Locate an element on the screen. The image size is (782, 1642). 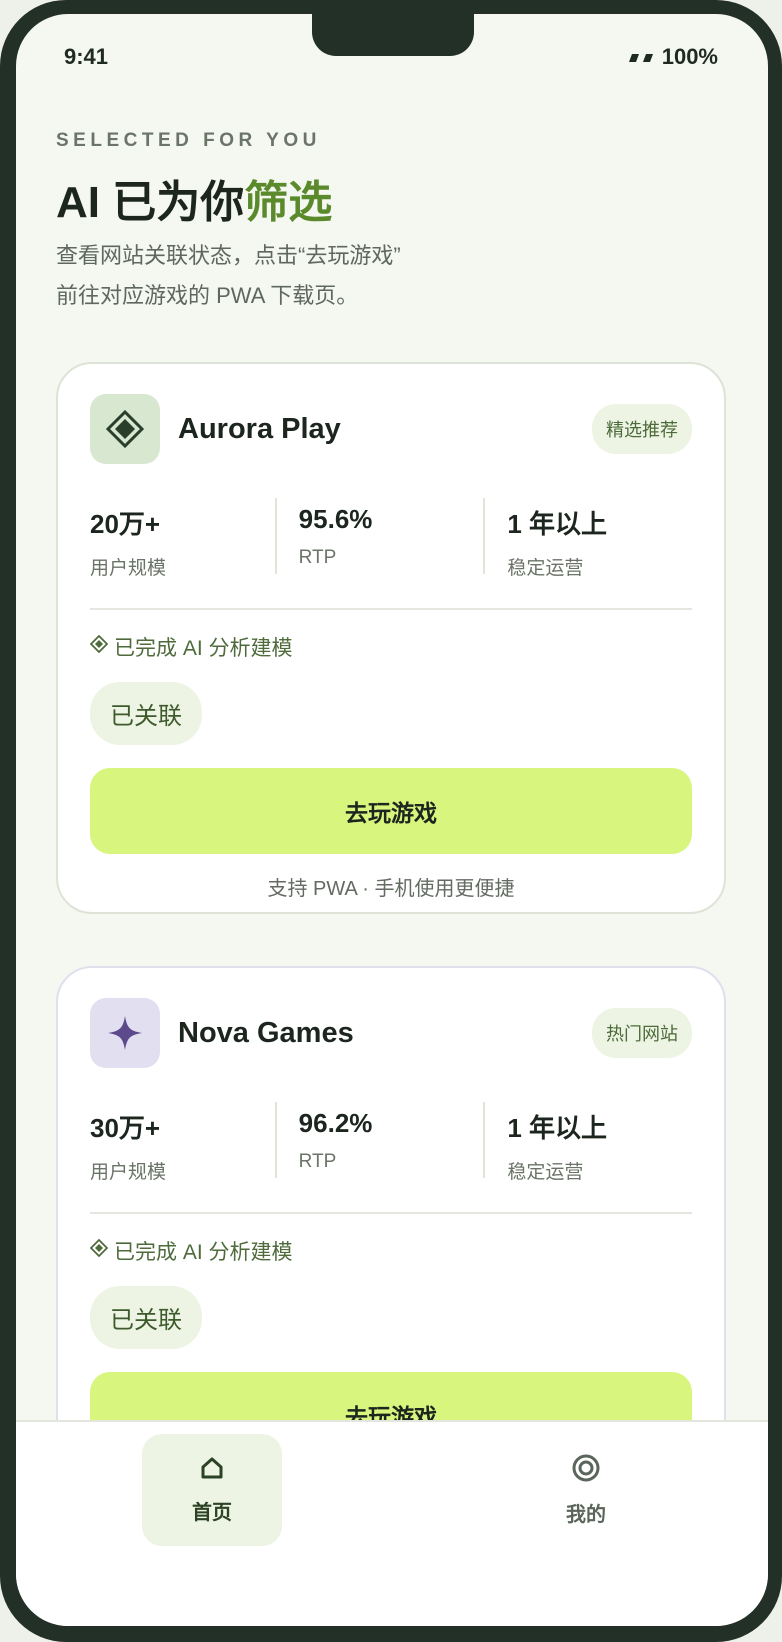
sparkle-icon is located at coordinates (125, 1033).